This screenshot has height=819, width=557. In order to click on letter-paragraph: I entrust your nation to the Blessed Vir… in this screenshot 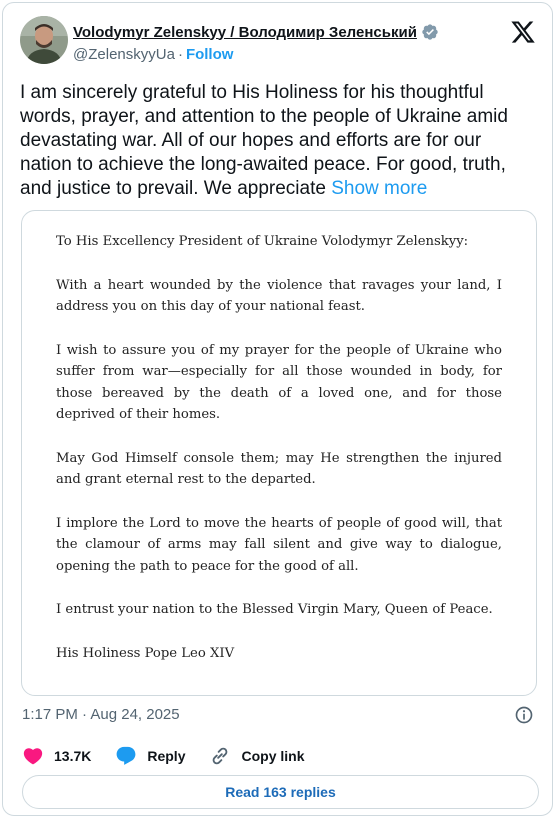, I will do `click(274, 609)`.